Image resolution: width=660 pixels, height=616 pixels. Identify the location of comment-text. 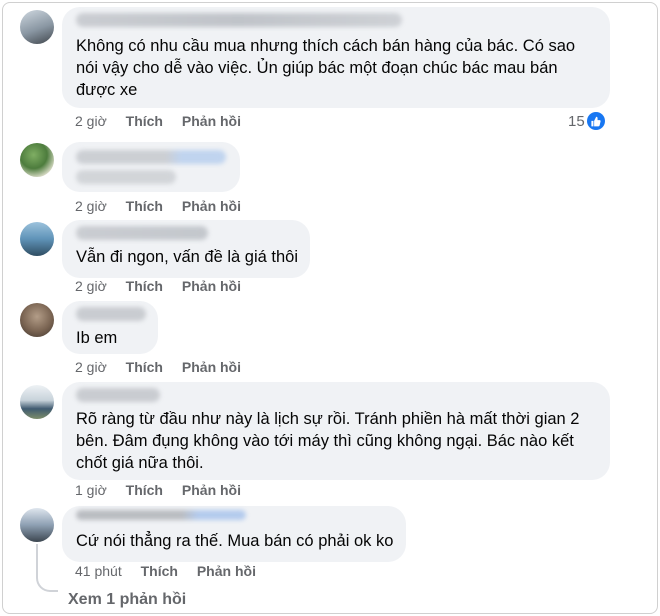
(126, 177).